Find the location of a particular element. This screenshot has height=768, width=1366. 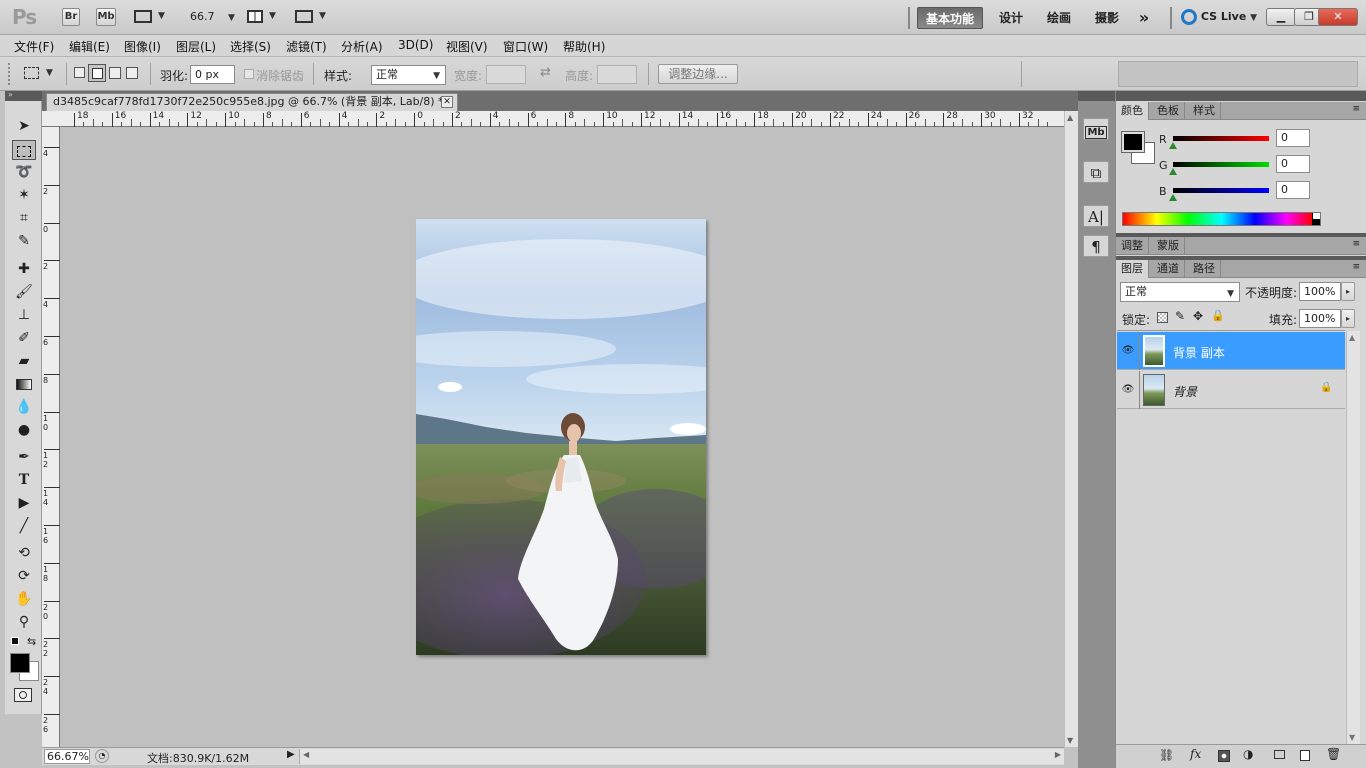

lock-all-icon: 🔒 is located at coordinates (1218, 315).